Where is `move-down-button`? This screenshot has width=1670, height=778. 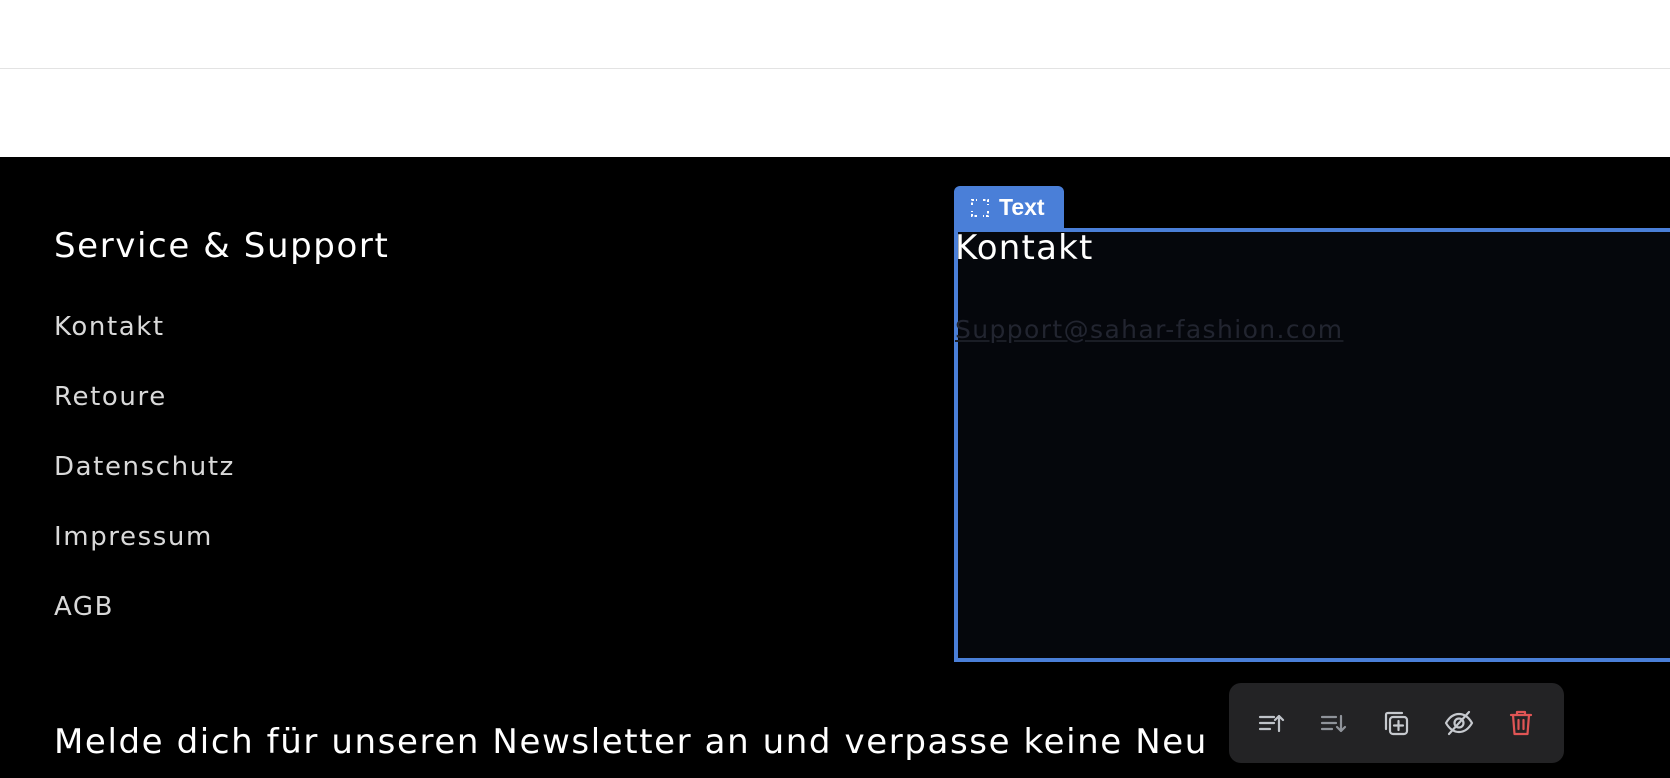
move-down-button is located at coordinates (1334, 723).